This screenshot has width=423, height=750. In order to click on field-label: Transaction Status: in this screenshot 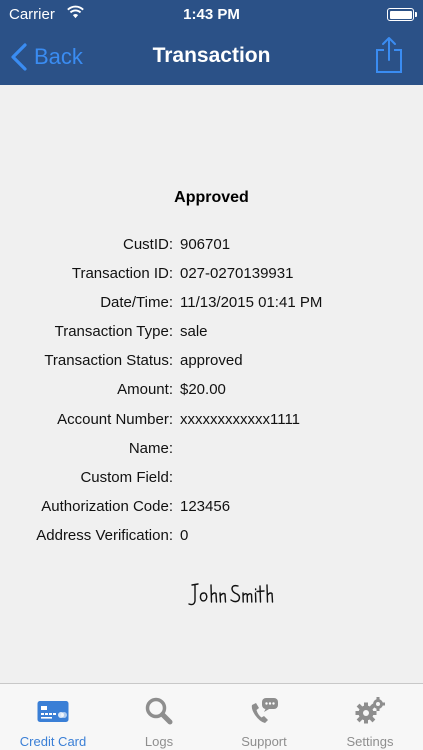, I will do `click(108, 361)`.